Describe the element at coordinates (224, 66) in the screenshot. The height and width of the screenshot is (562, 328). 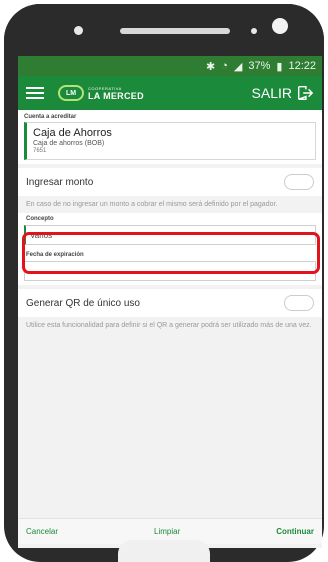
I see `wifi-icon: ◔` at that location.